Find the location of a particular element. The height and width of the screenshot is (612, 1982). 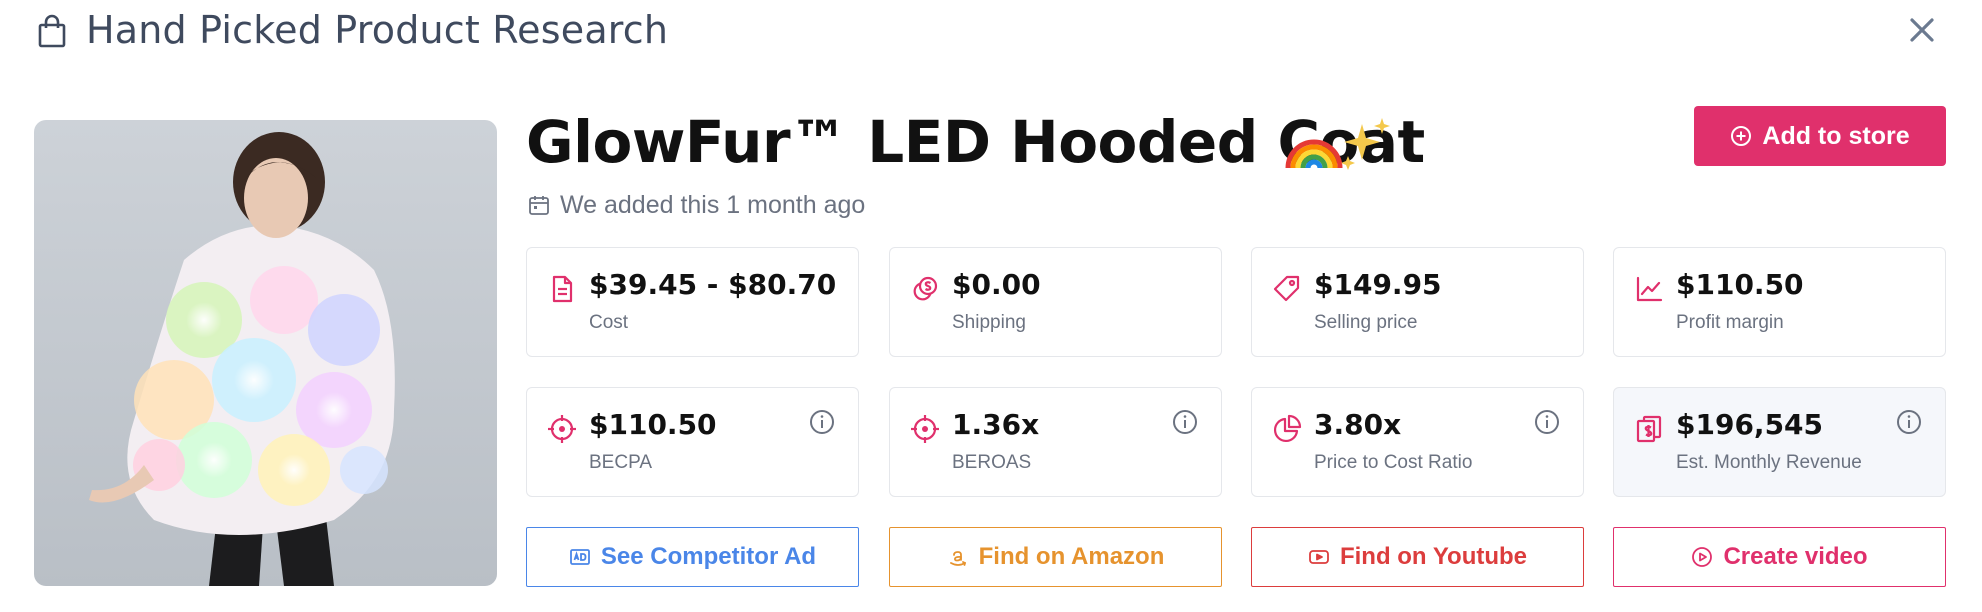

rainbow-sparkles-icon is located at coordinates (1337, 144).